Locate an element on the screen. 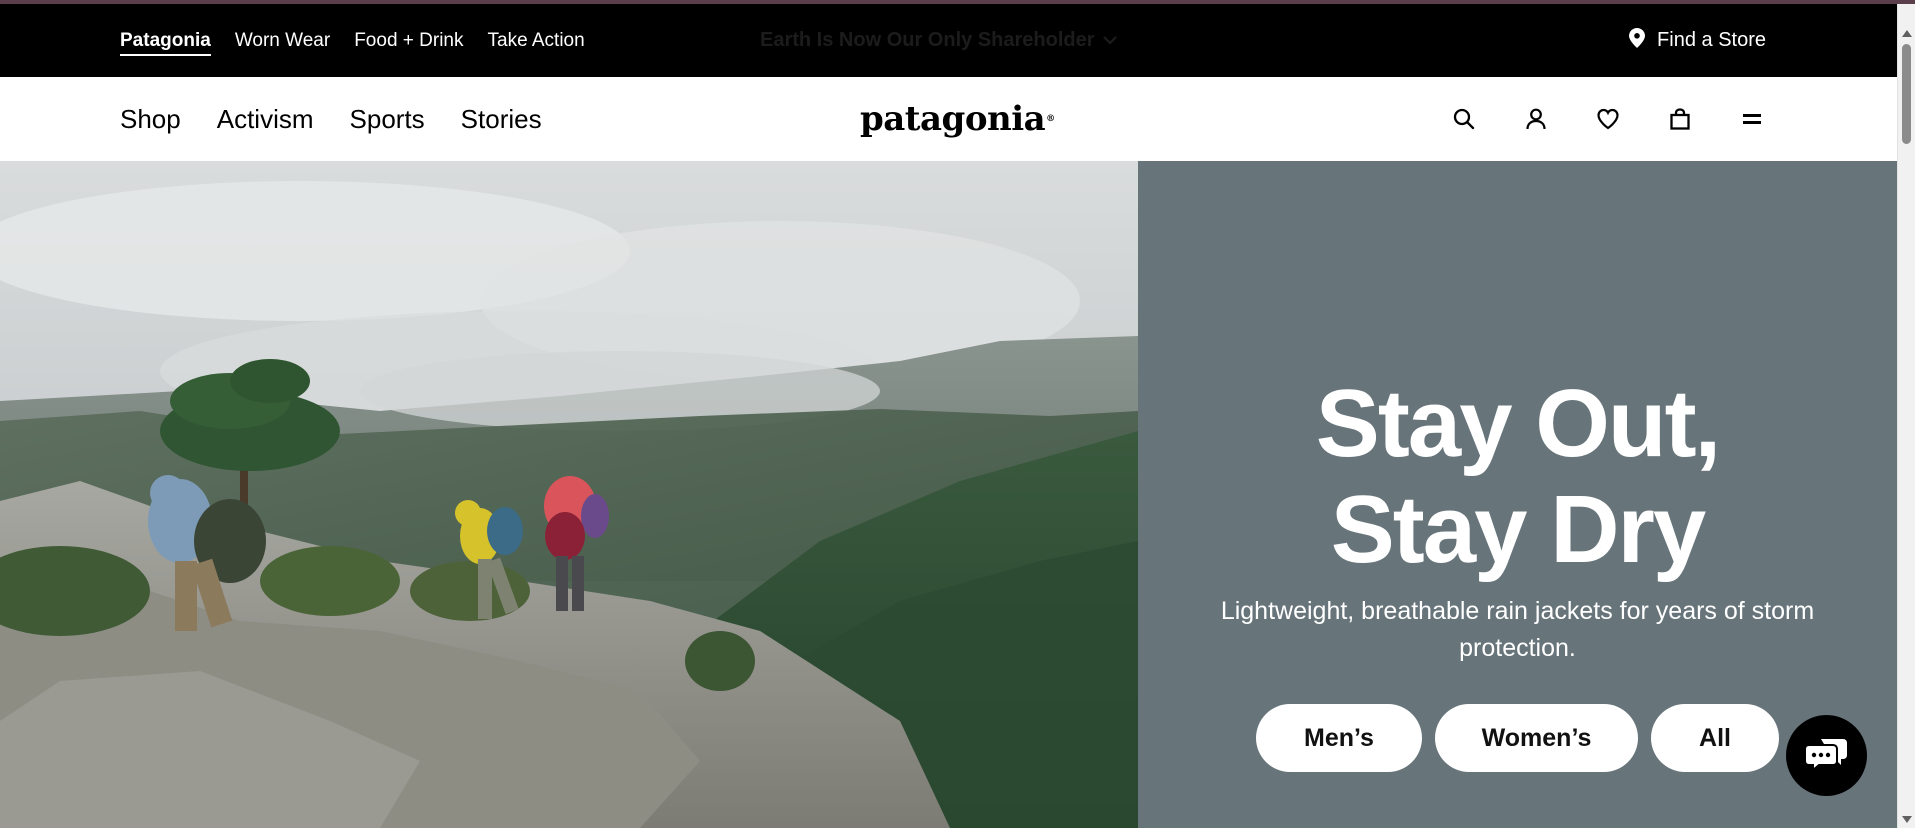  wishlist-heart-icon is located at coordinates (1608, 119).